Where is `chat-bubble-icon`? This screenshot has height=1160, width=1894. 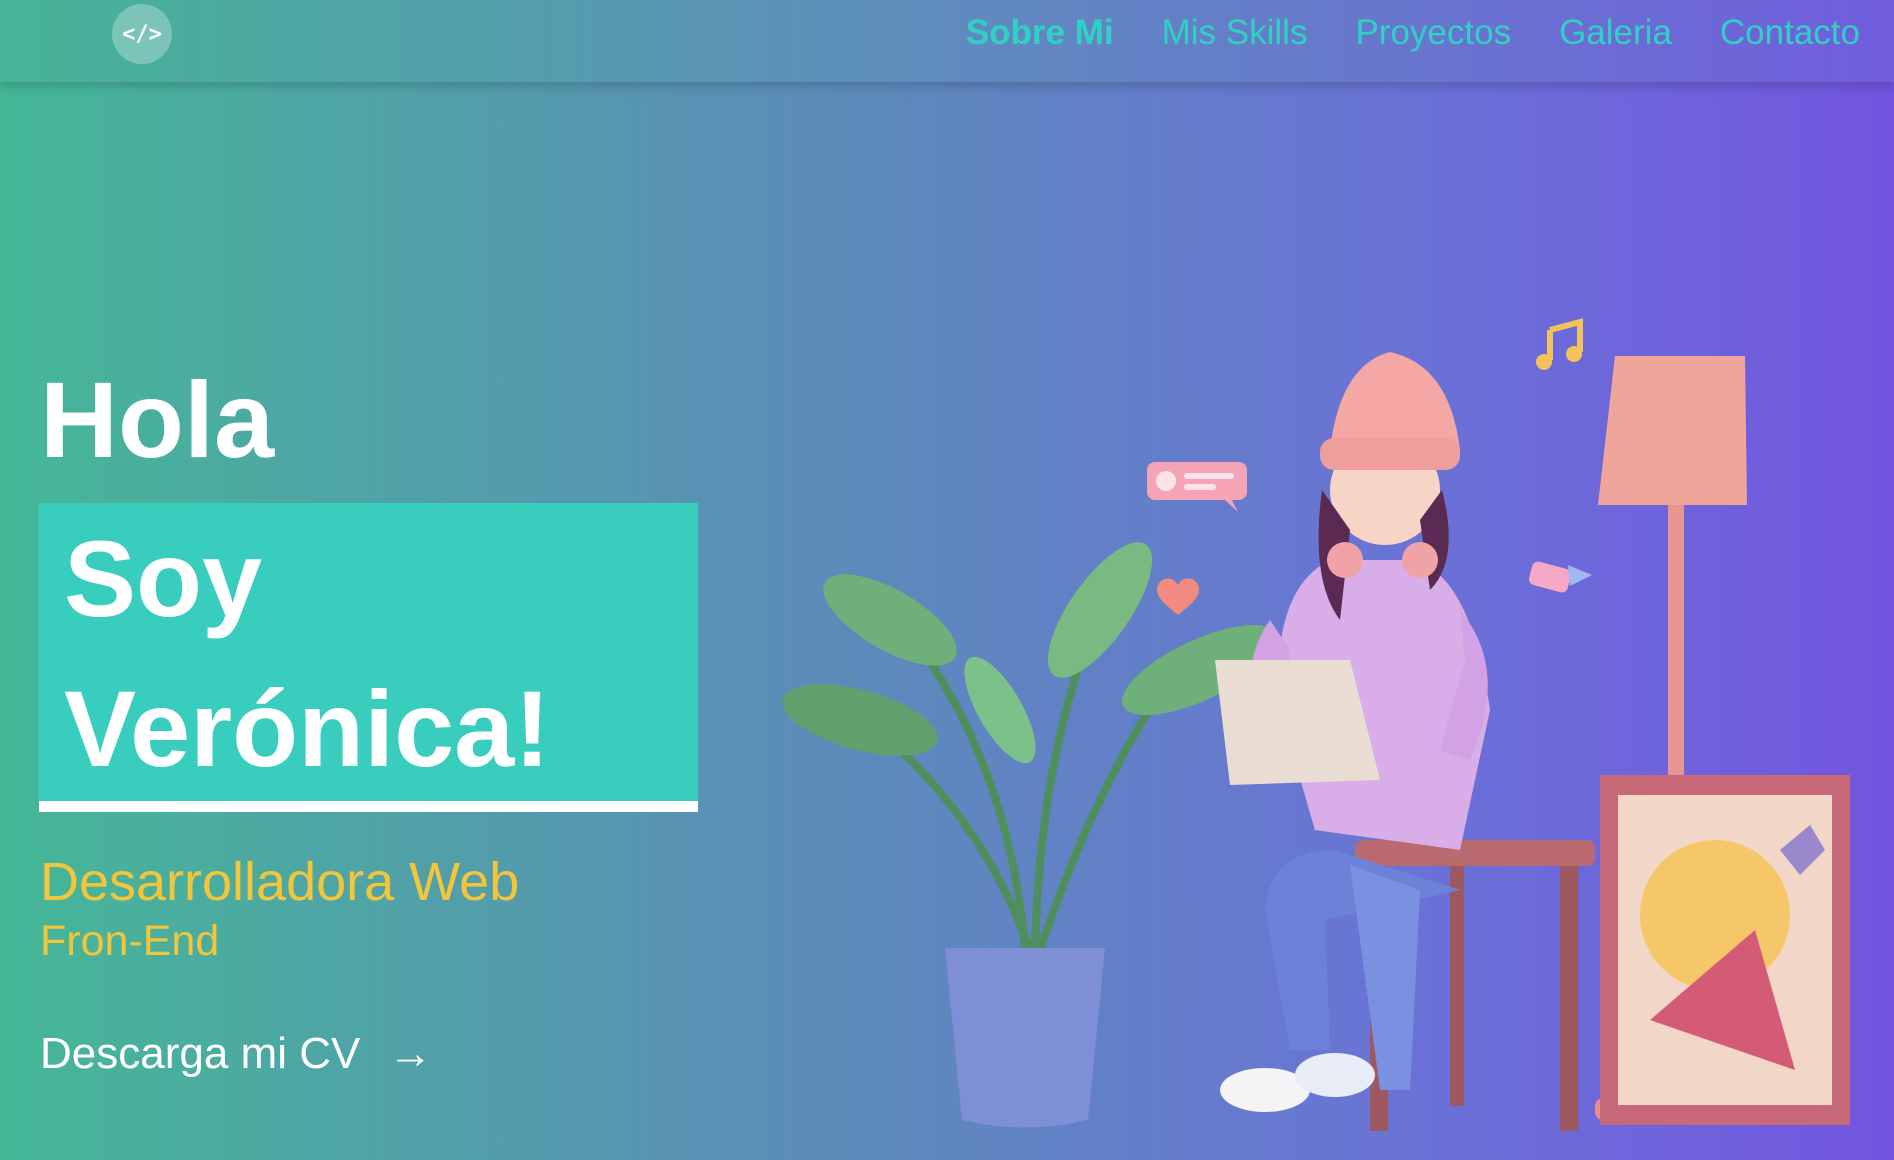 chat-bubble-icon is located at coordinates (1197, 487).